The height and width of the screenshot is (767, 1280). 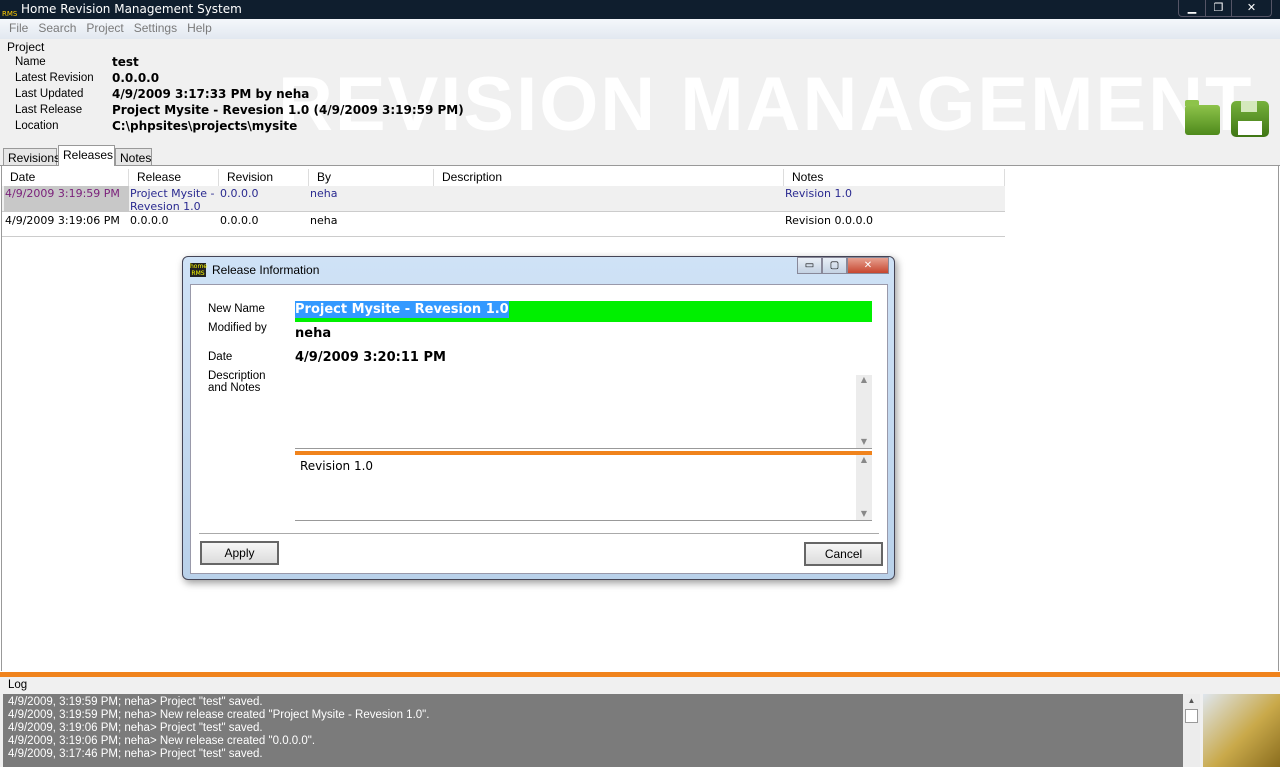 What do you see at coordinates (864, 411) in the screenshot?
I see `description-scrollbar: ▲ ▼` at bounding box center [864, 411].